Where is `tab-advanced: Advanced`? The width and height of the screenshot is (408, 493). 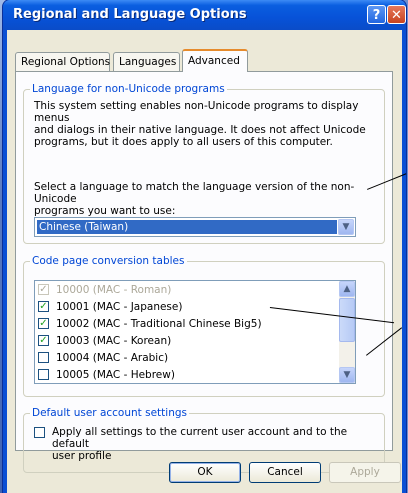 tab-advanced: Advanced is located at coordinates (215, 60).